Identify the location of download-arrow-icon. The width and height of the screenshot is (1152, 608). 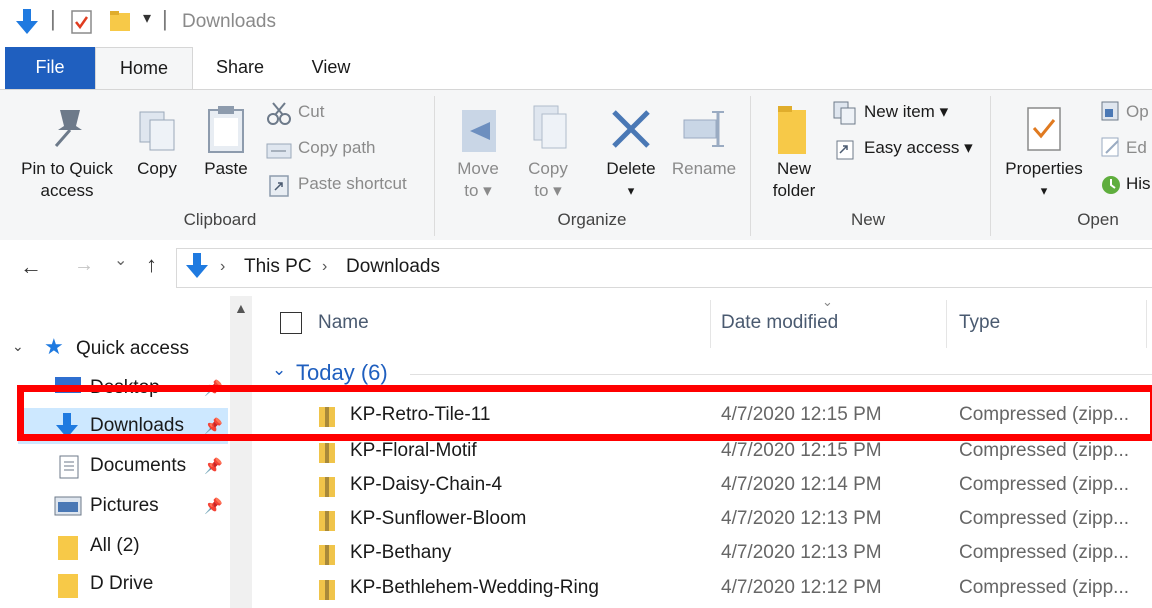
(27, 22).